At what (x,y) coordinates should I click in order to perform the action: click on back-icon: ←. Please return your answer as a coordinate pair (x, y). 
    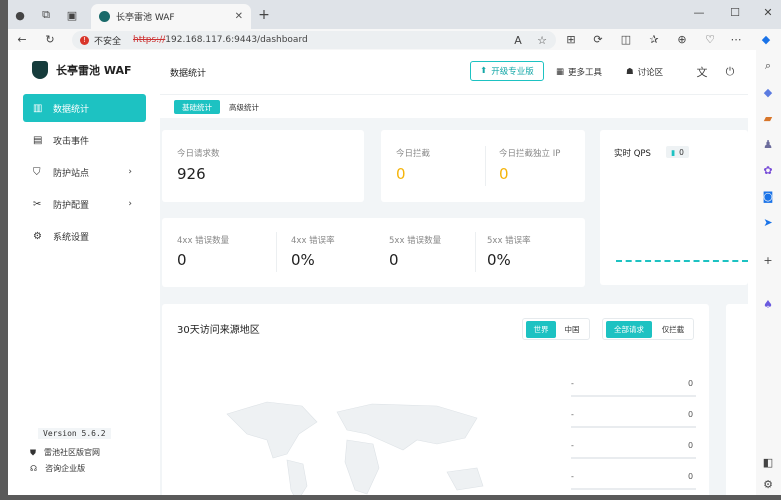
    Looking at the image, I should click on (22, 39).